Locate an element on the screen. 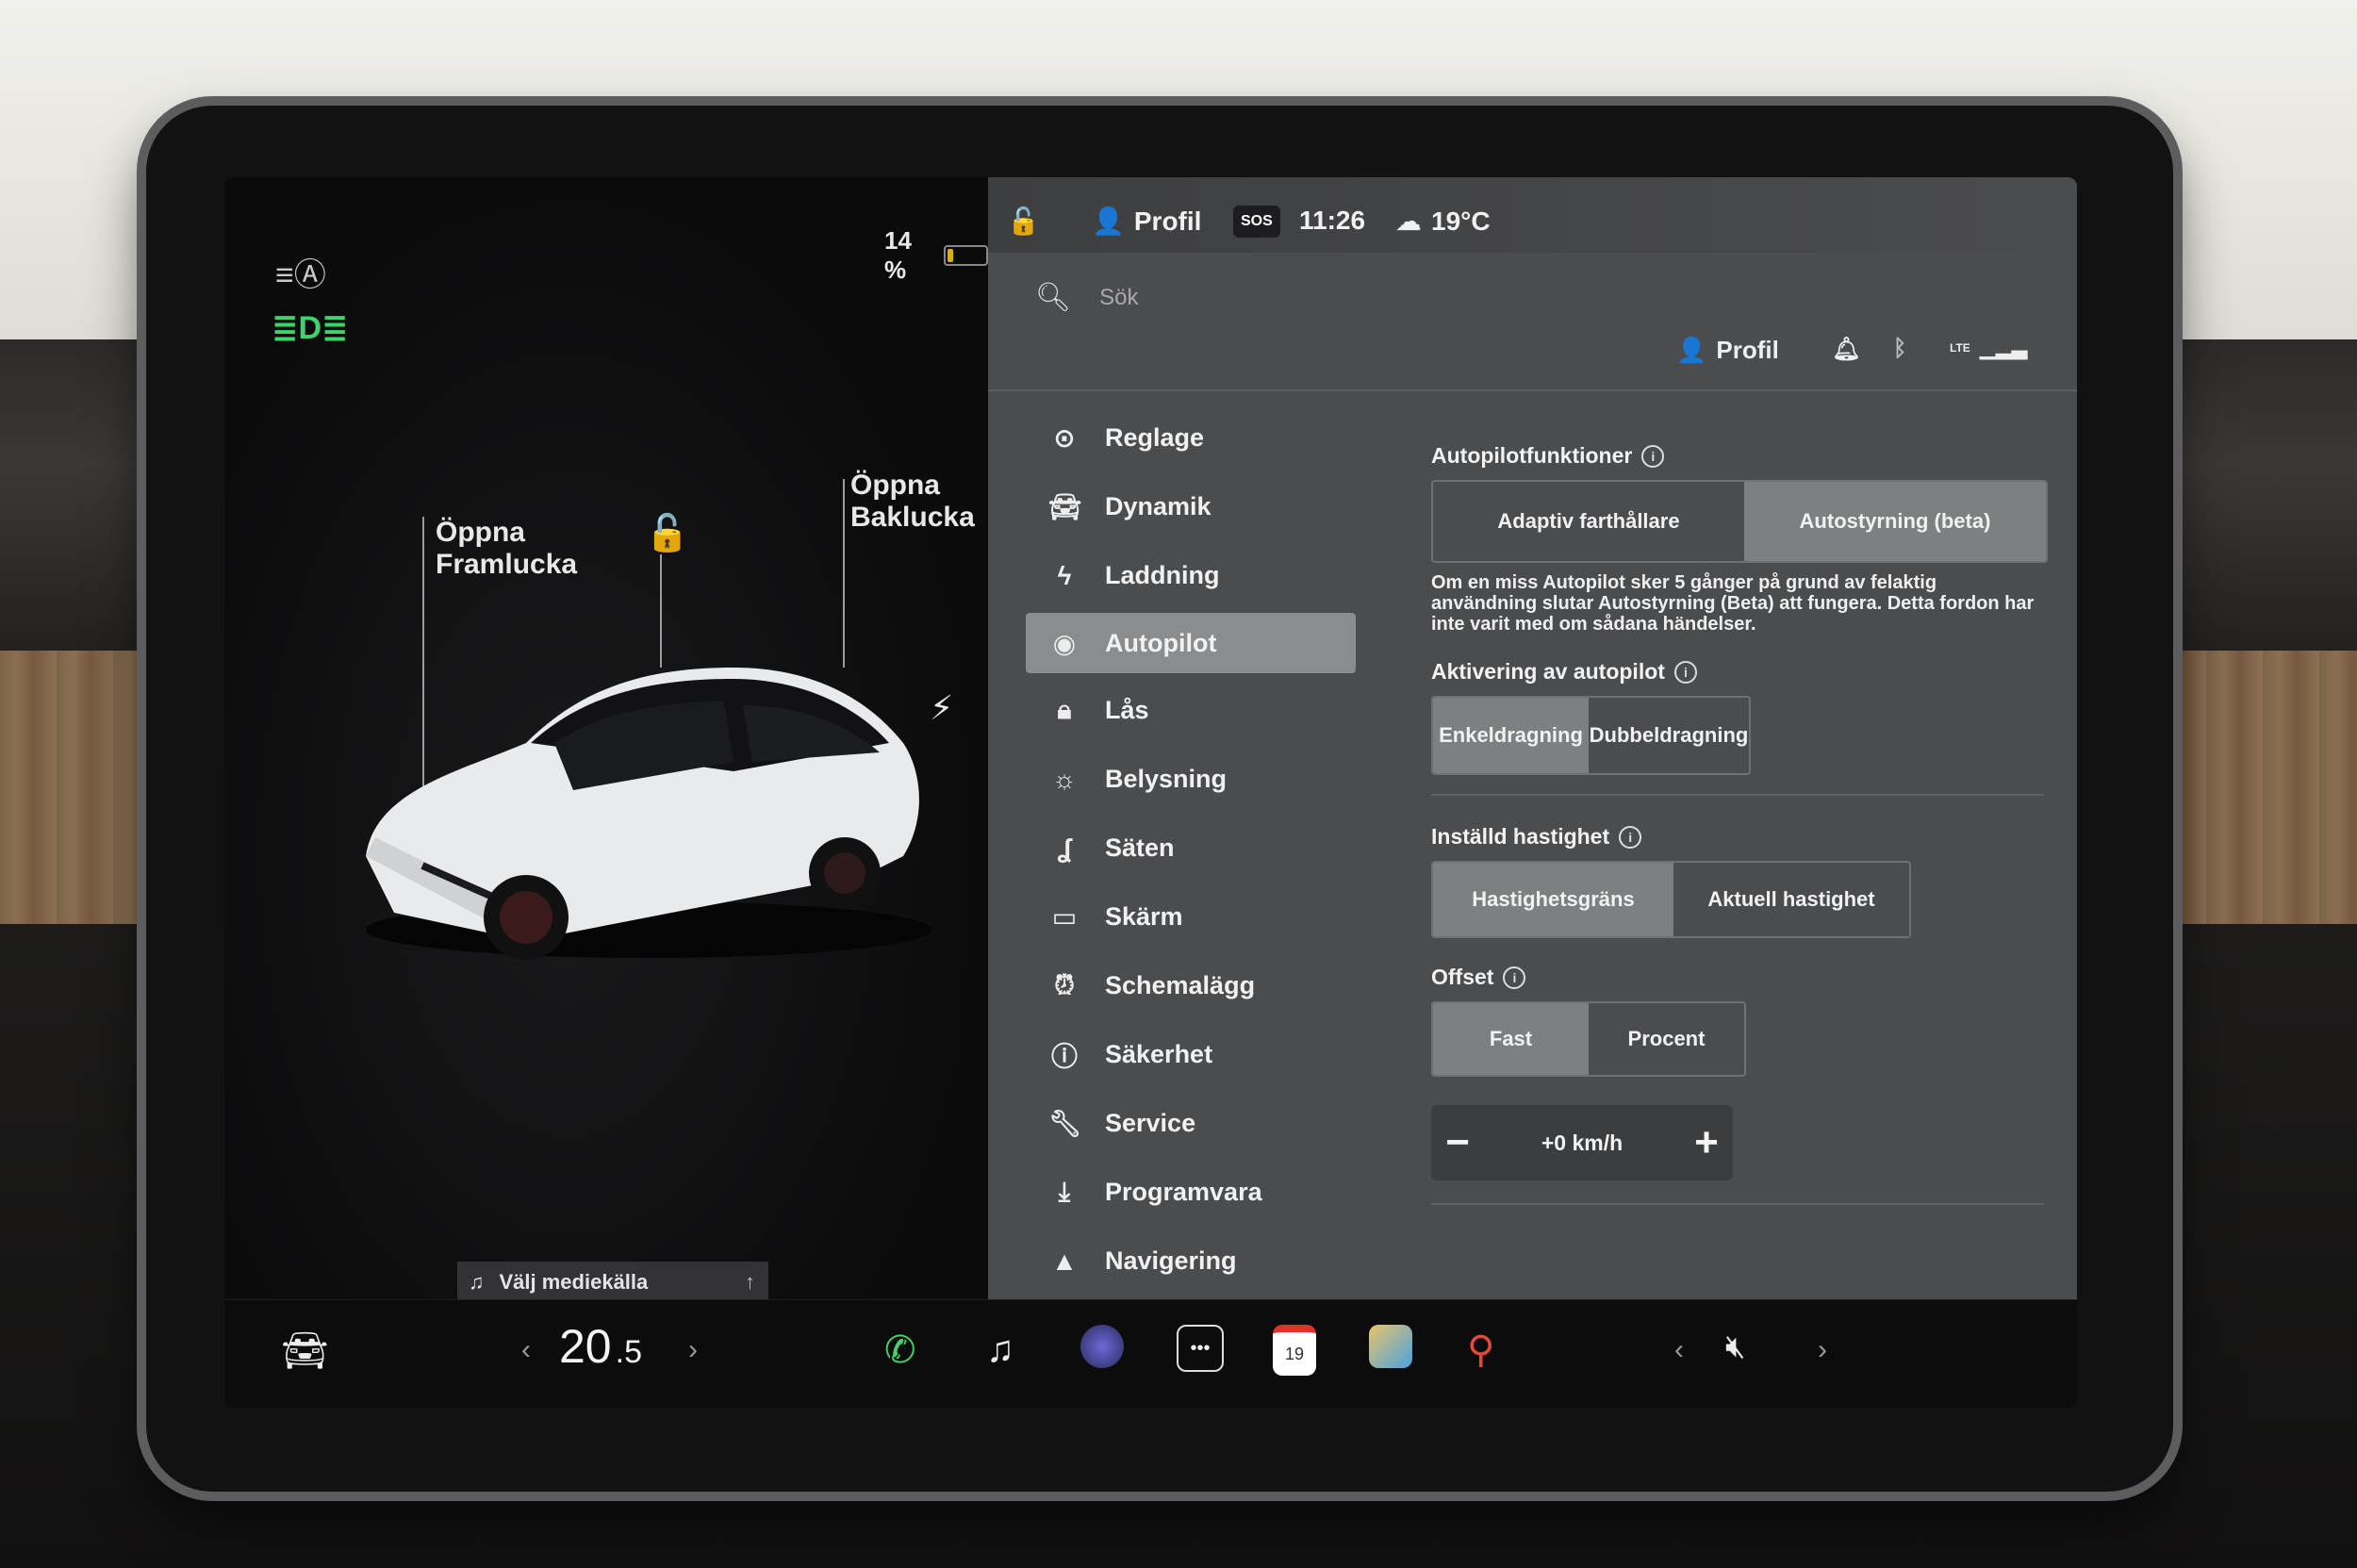 The height and width of the screenshot is (1568, 2357). temp-decimal: .5 is located at coordinates (628, 1352).